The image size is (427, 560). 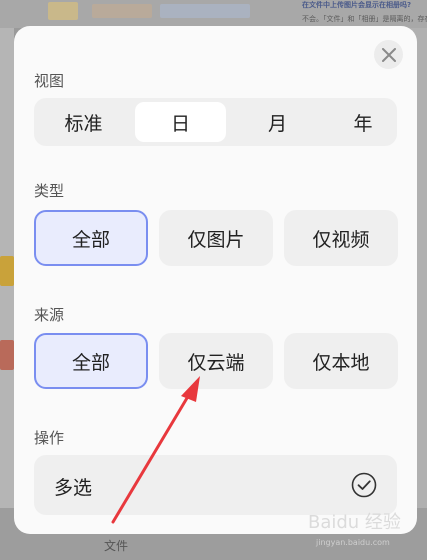 I want to click on background-headline: 在文件中上传图片会显示在相册吗?, so click(x=357, y=5).